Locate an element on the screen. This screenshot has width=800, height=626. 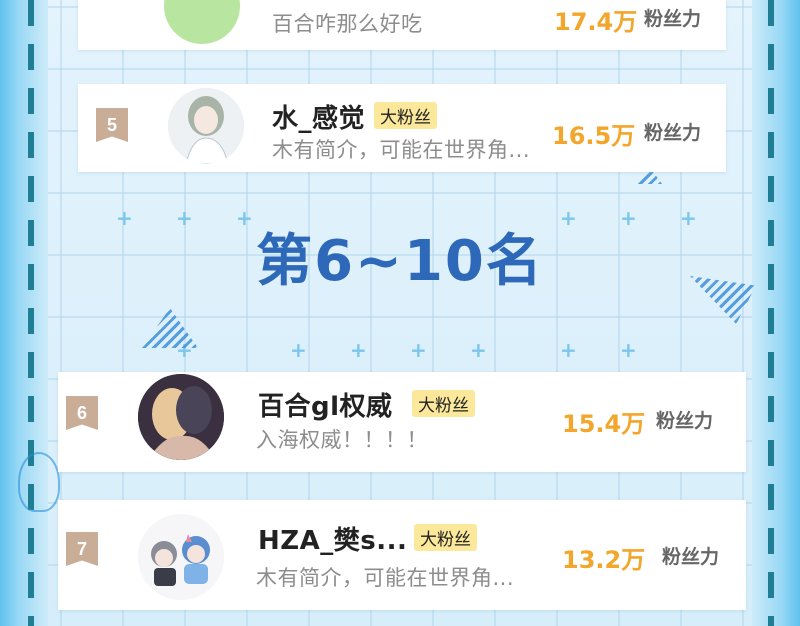
rank-badge: 6 is located at coordinates (82, 413).